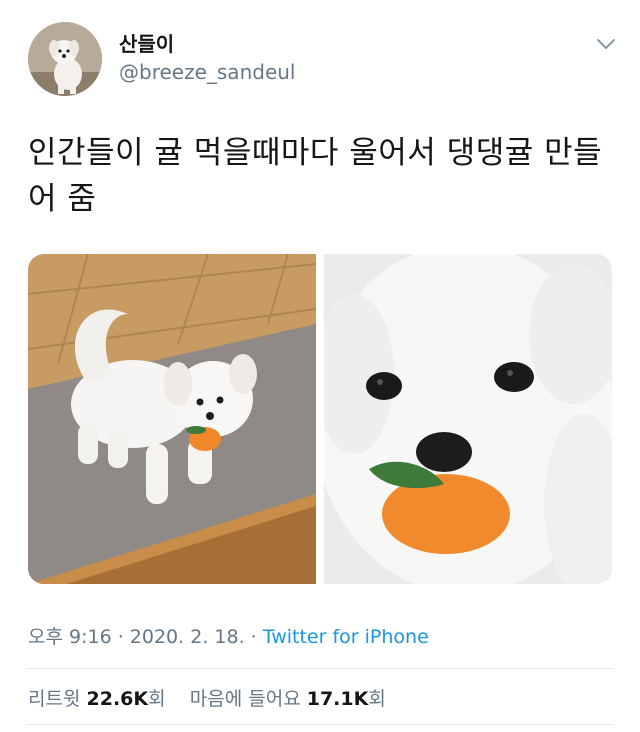 This screenshot has width=640, height=732. Describe the element at coordinates (54, 699) in the screenshot. I see `retweets-label: 리트윗` at that location.